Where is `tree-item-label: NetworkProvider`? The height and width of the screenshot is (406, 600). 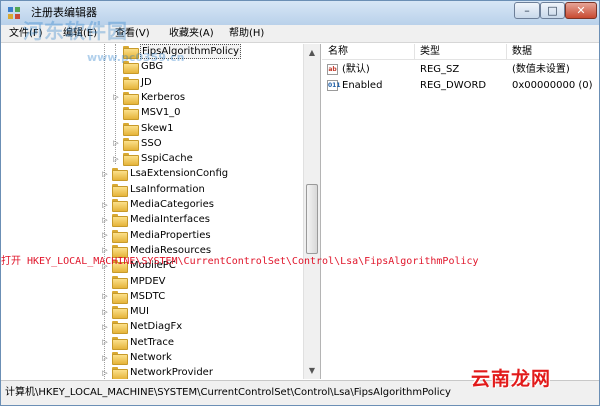 tree-item-label: NetworkProvider is located at coordinates (171, 373).